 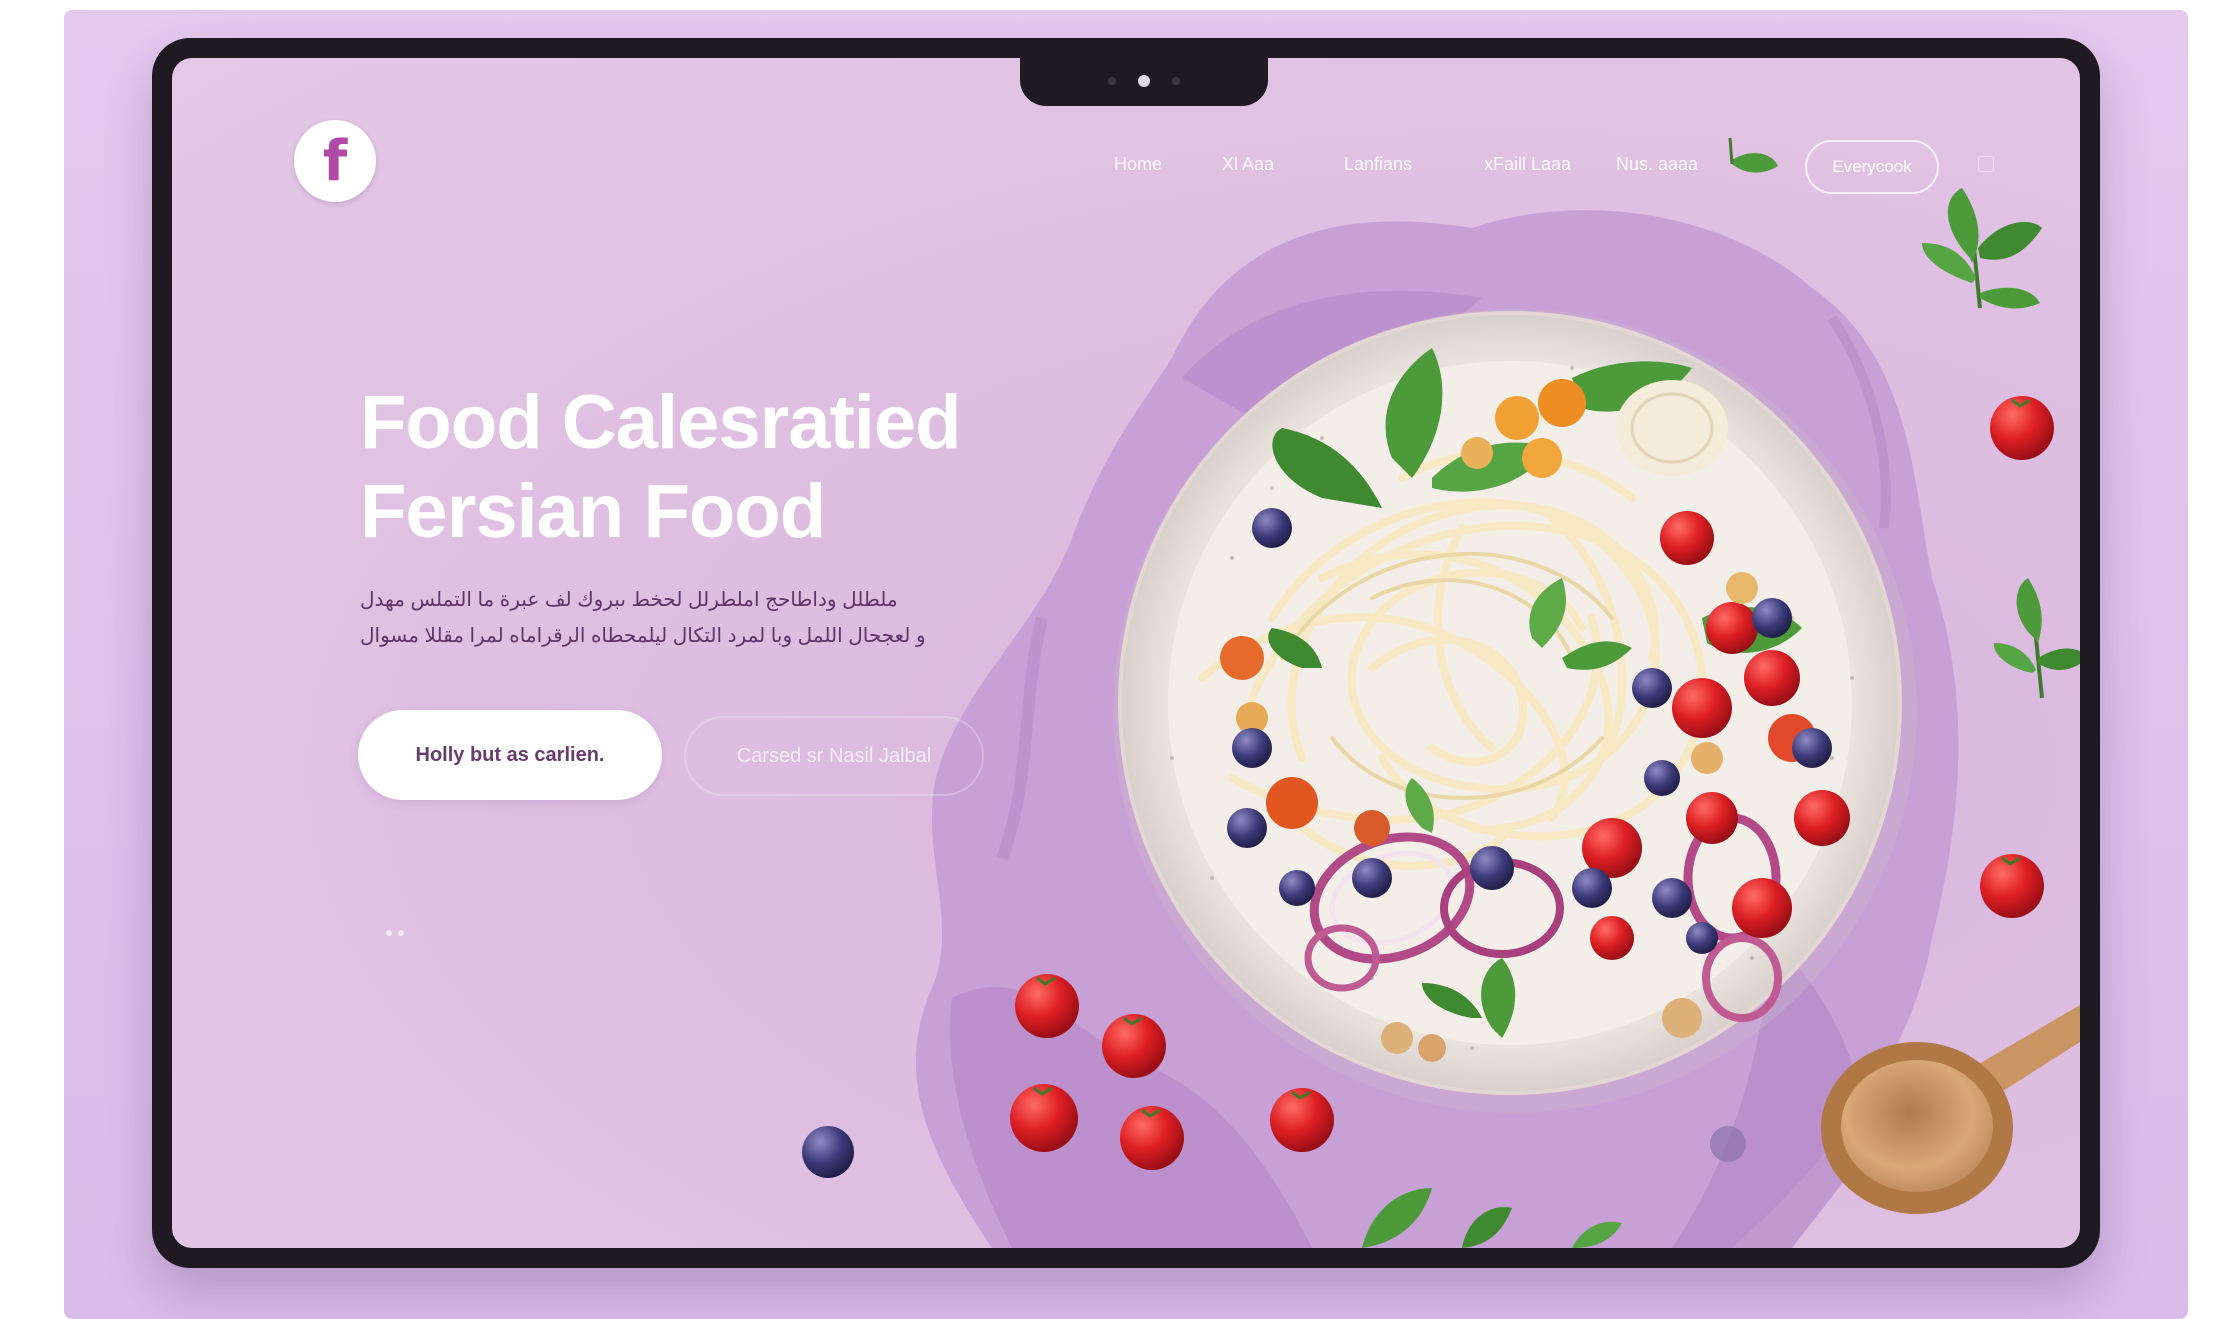 I want to click on nav-link-home: Home, so click(x=1138, y=164).